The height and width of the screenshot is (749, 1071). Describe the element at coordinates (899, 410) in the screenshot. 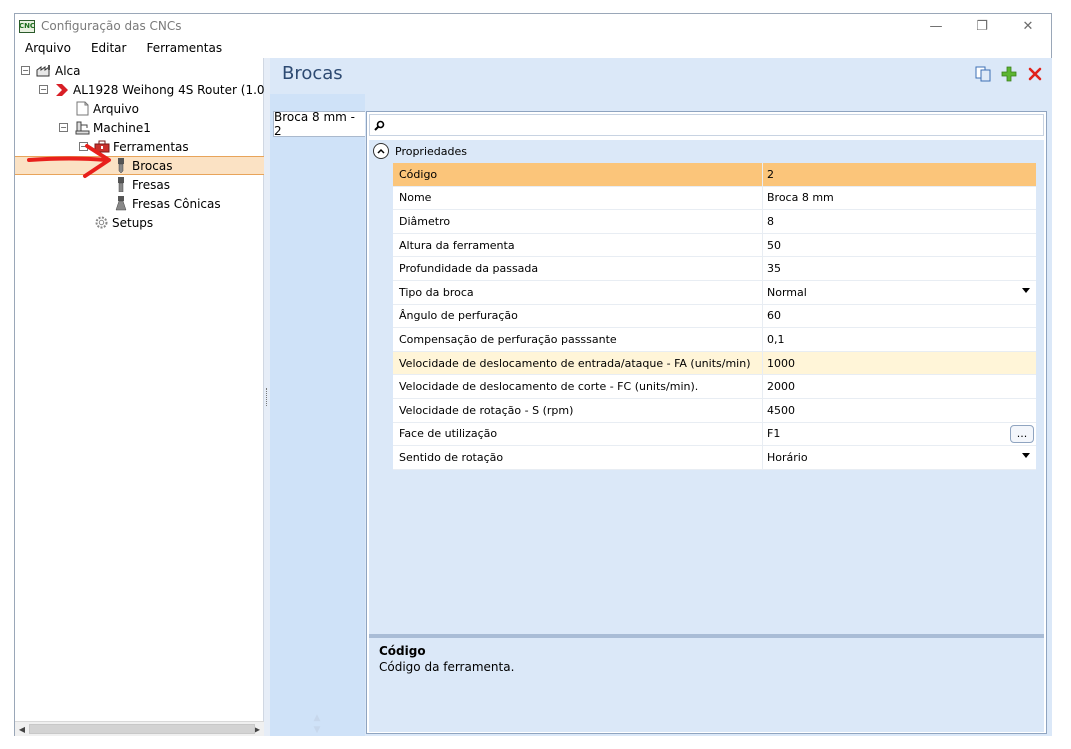

I see `property-value: 4500` at that location.